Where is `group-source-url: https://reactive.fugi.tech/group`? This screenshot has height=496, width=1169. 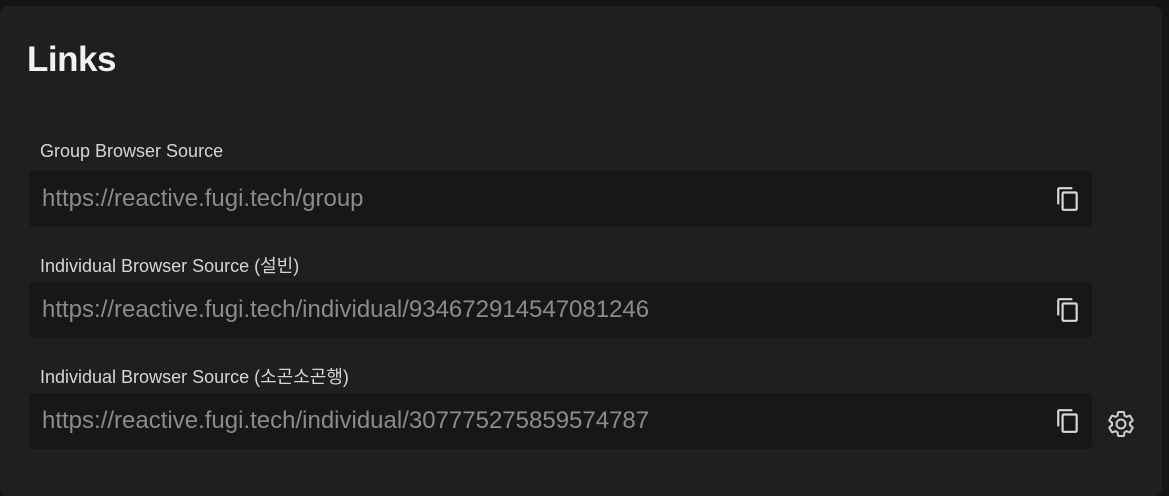 group-source-url: https://reactive.fugi.tech/group is located at coordinates (203, 199).